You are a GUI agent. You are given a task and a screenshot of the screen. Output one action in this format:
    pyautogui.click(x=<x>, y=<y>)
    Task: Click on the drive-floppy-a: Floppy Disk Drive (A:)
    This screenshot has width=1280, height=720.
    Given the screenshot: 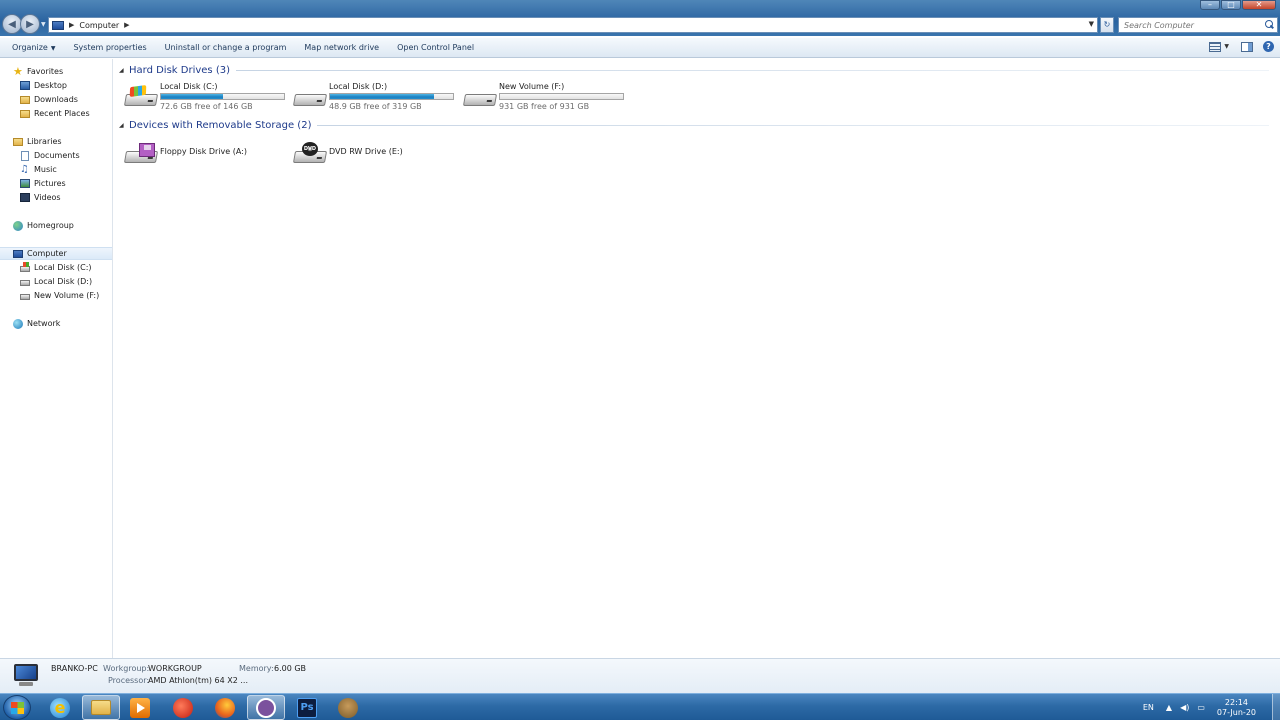 What is the action you would take?
    pyautogui.click(x=206, y=154)
    